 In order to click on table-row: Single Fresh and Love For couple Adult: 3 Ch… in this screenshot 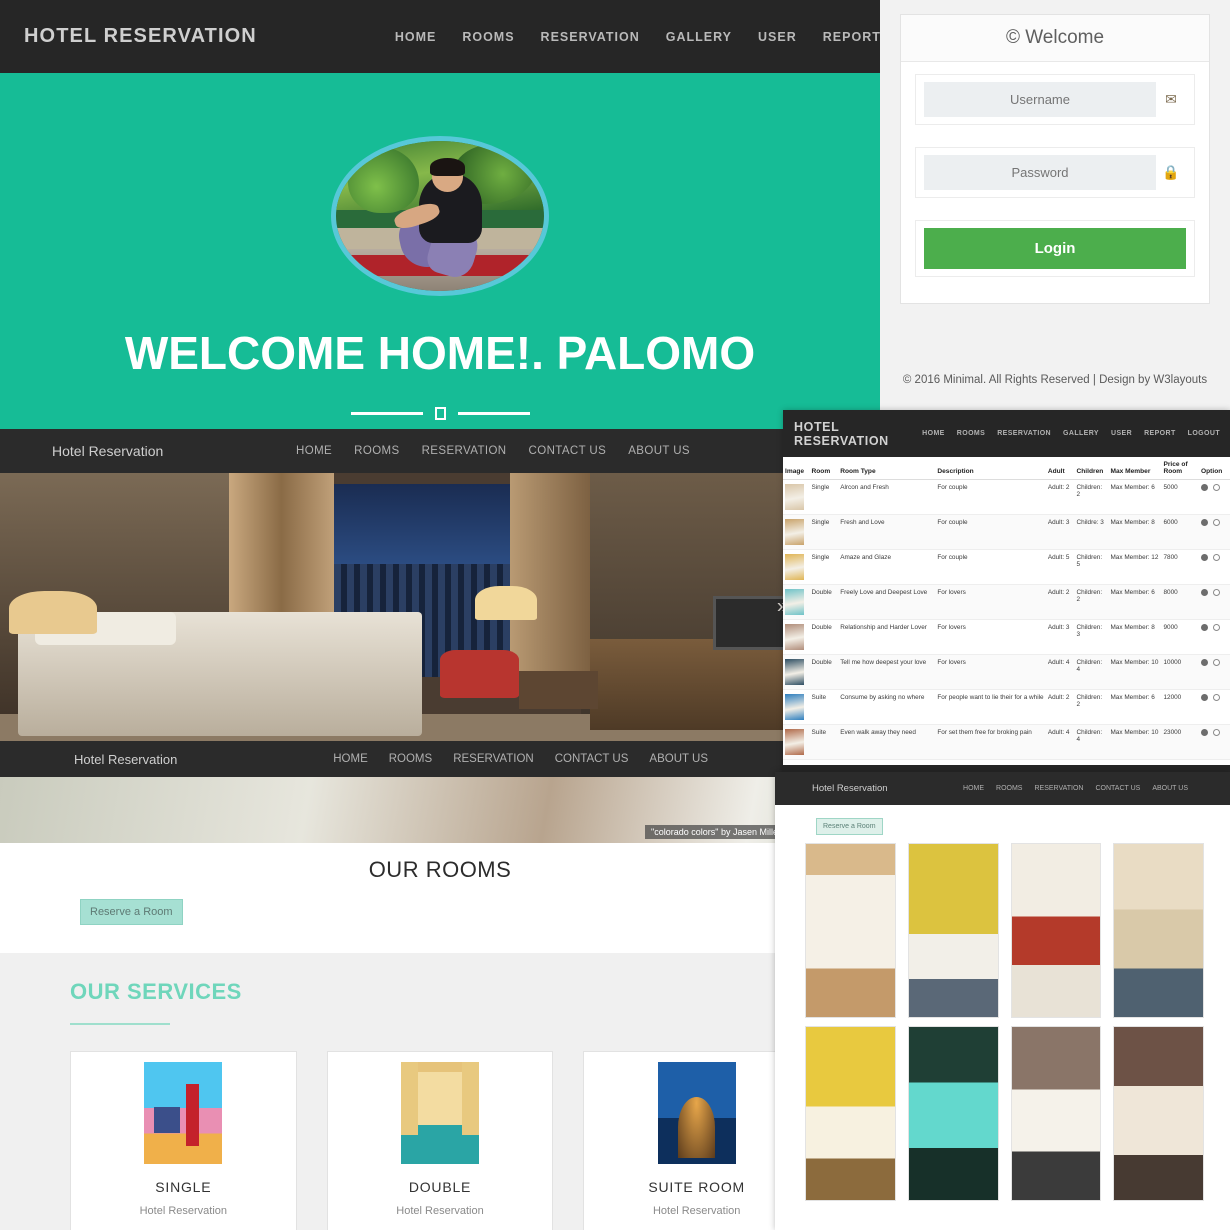, I will do `click(1006, 532)`.